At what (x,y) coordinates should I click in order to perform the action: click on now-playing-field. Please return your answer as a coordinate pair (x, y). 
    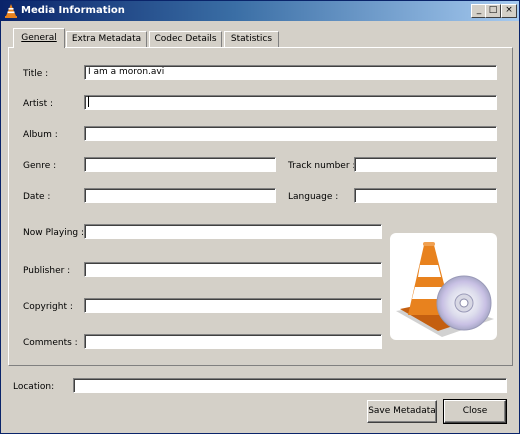
    Looking at the image, I should click on (233, 231).